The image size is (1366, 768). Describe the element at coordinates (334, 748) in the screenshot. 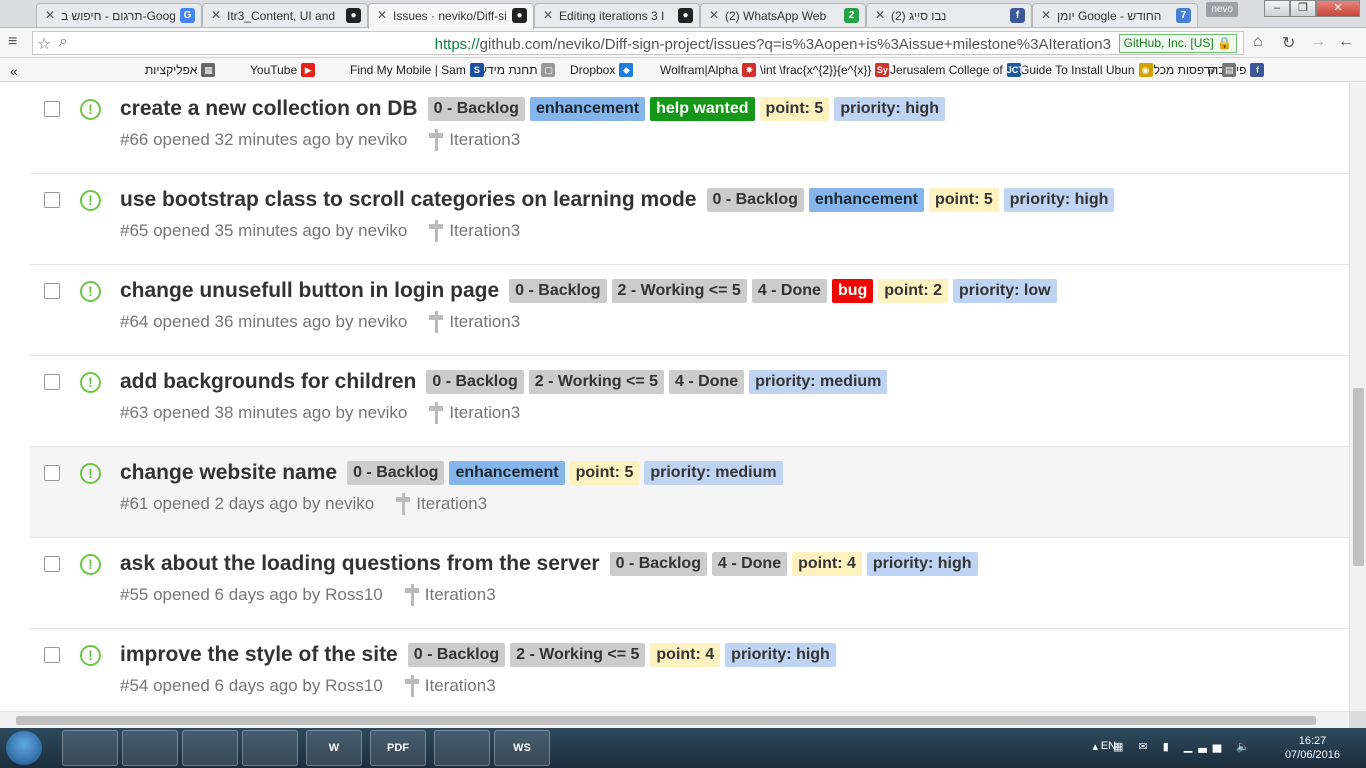

I see `taskbar-word-icon: W` at that location.